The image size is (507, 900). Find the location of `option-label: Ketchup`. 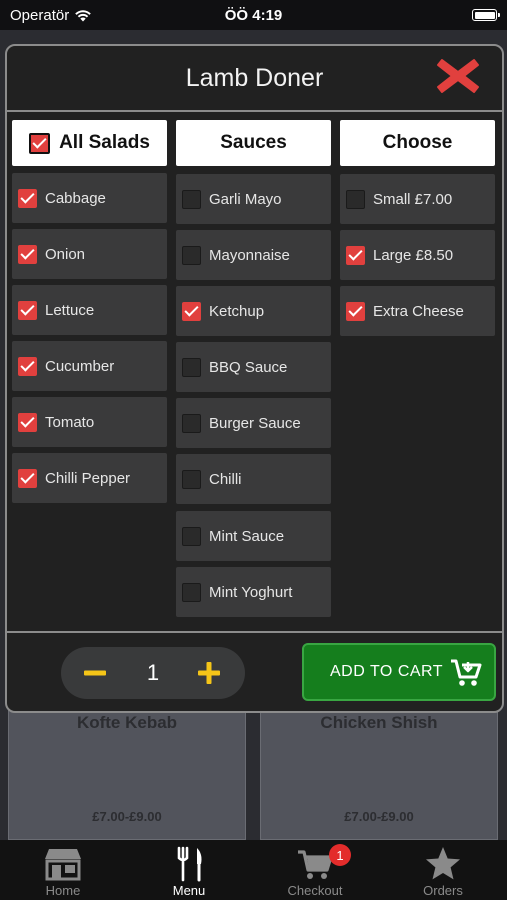

option-label: Ketchup is located at coordinates (237, 311).